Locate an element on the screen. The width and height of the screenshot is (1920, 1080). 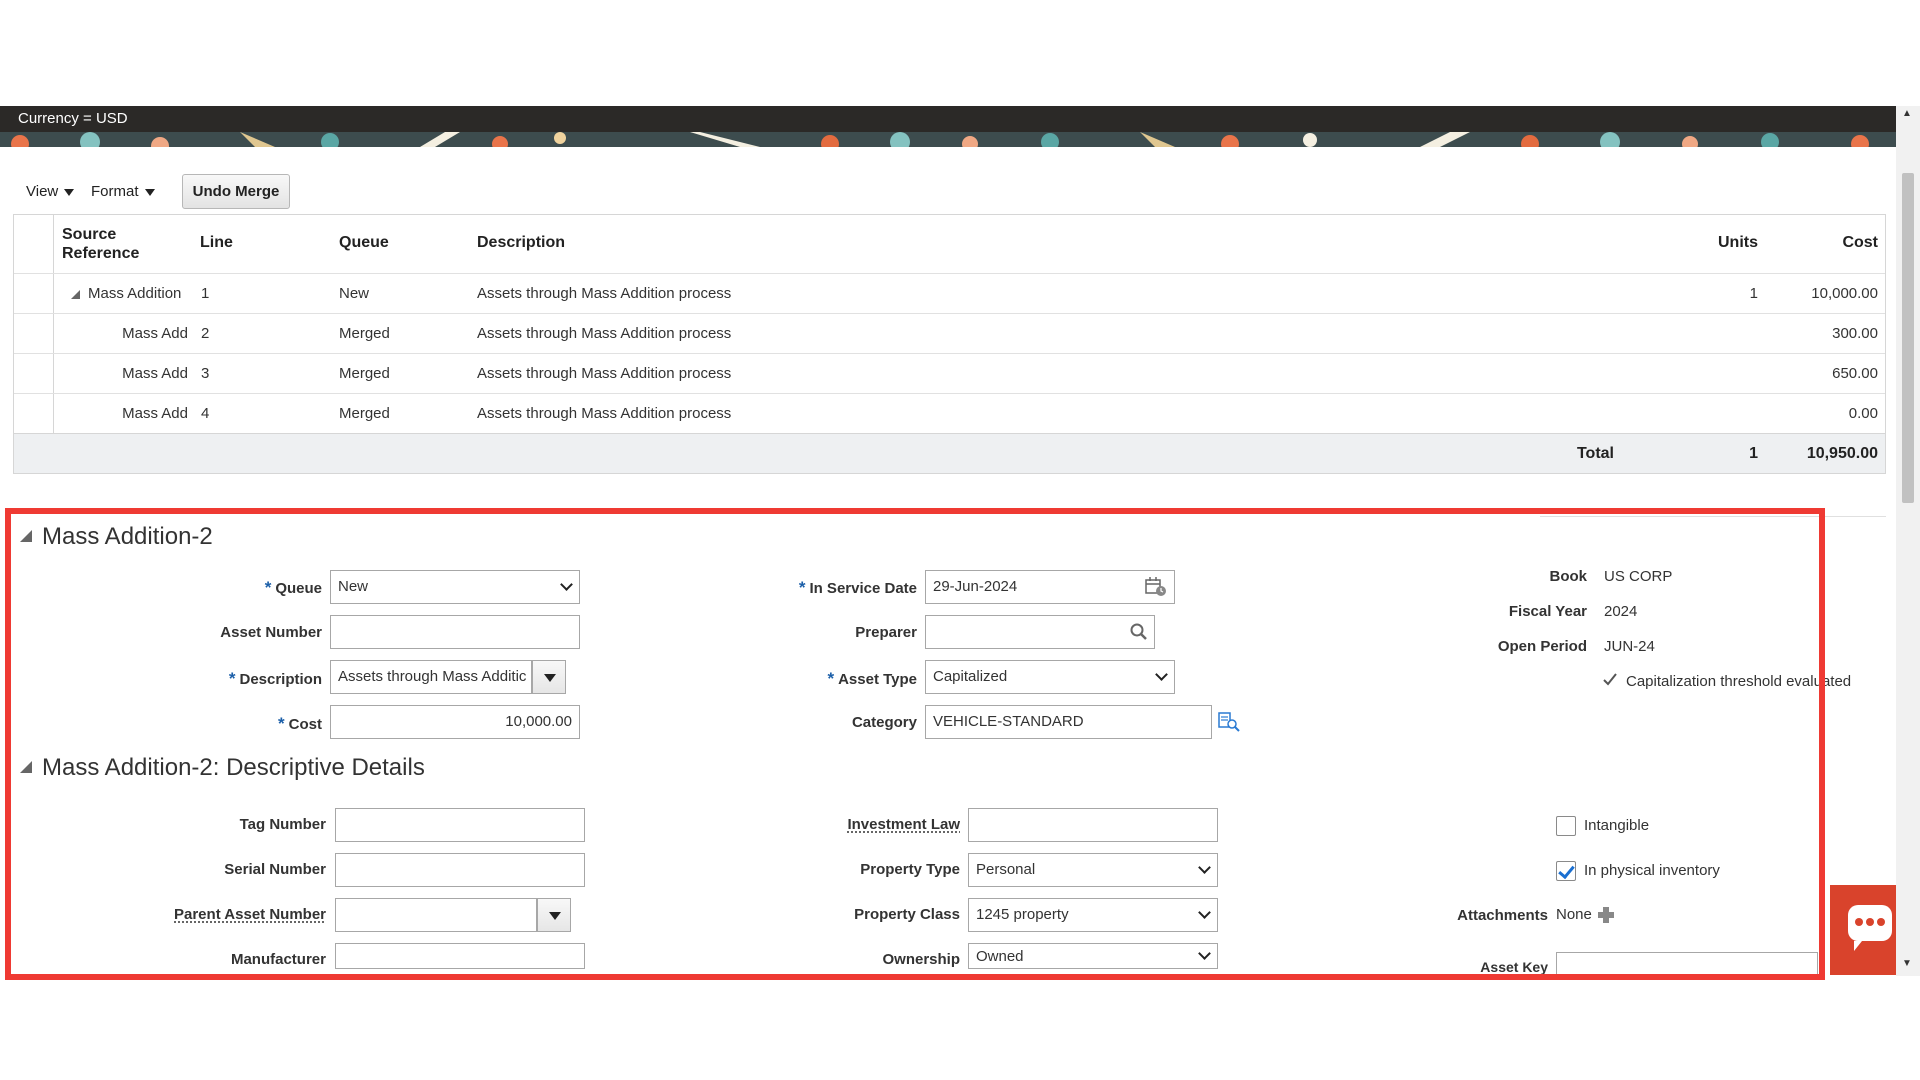
column-header-line: Line is located at coordinates (216, 243).